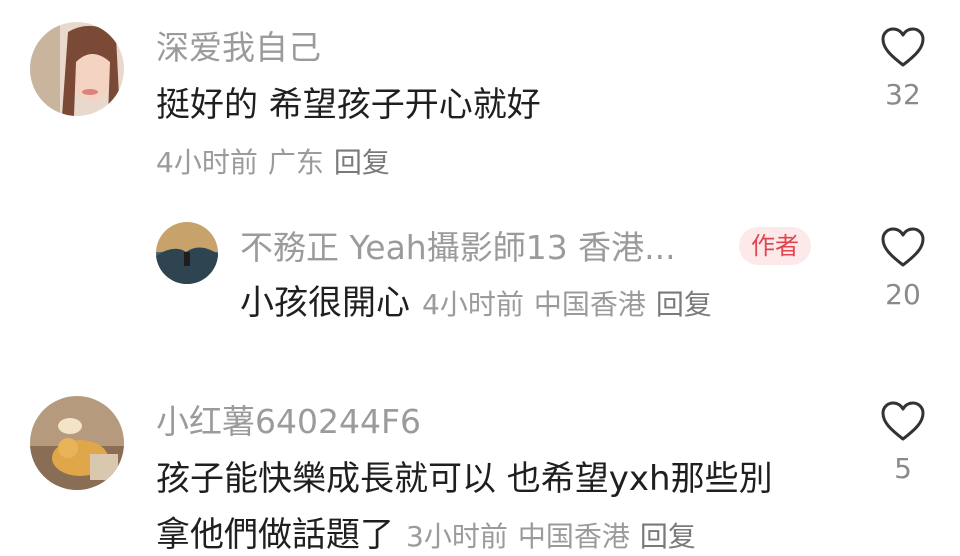 This screenshot has width=960, height=556. I want to click on comment-username: 小红薯640244F6, so click(288, 422).